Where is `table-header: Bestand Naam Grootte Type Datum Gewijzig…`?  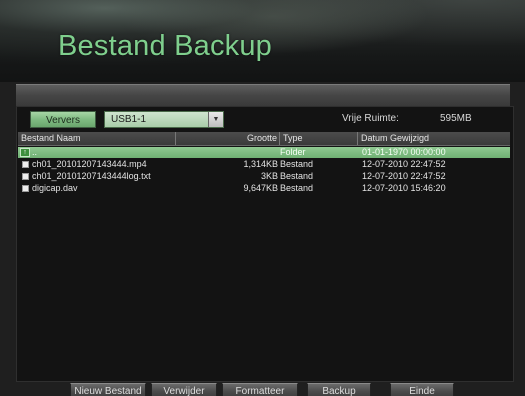 table-header: Bestand Naam Grootte Type Datum Gewijzig… is located at coordinates (264, 139).